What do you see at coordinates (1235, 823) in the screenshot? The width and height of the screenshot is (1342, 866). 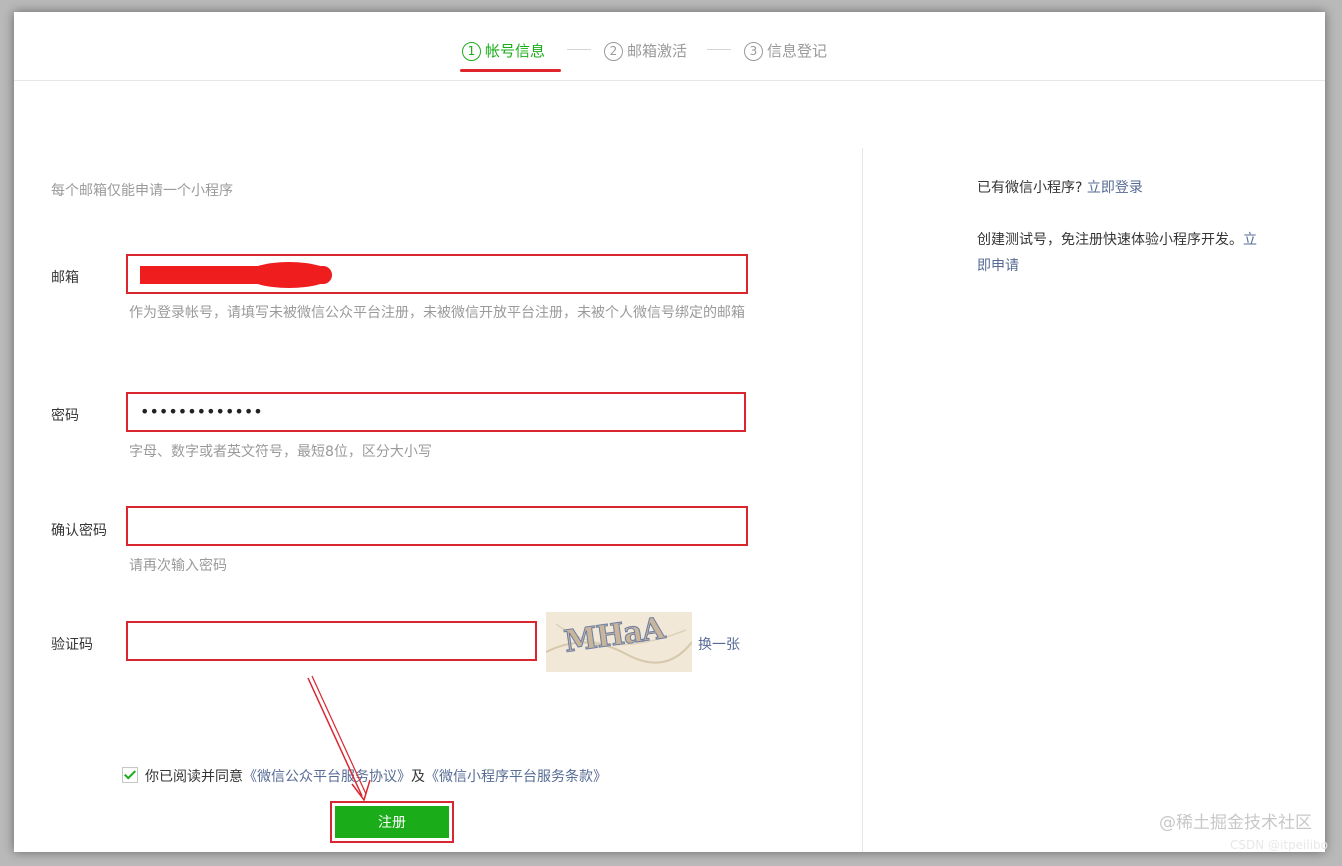 I see `watermark: @稀土掘金技术社区` at bounding box center [1235, 823].